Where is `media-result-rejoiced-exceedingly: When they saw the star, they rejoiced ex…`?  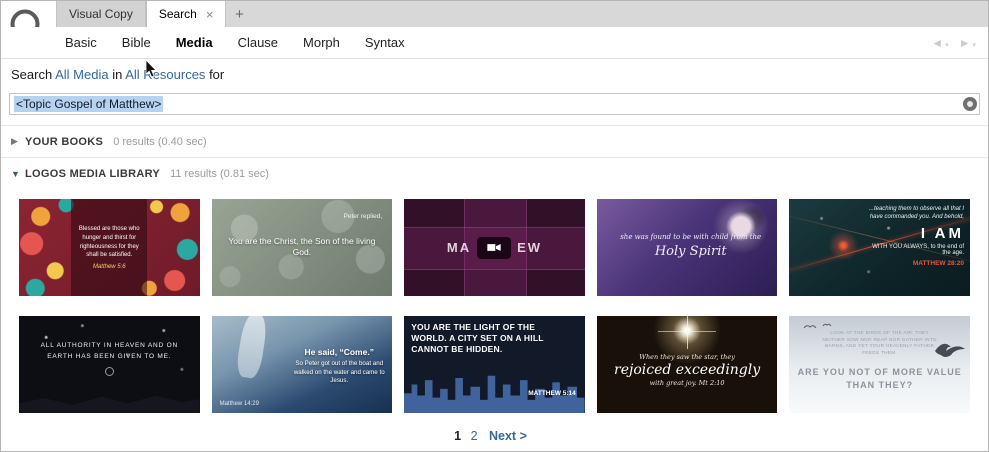
media-result-rejoiced-exceedingly: When they saw the star, they rejoiced ex… is located at coordinates (687, 364).